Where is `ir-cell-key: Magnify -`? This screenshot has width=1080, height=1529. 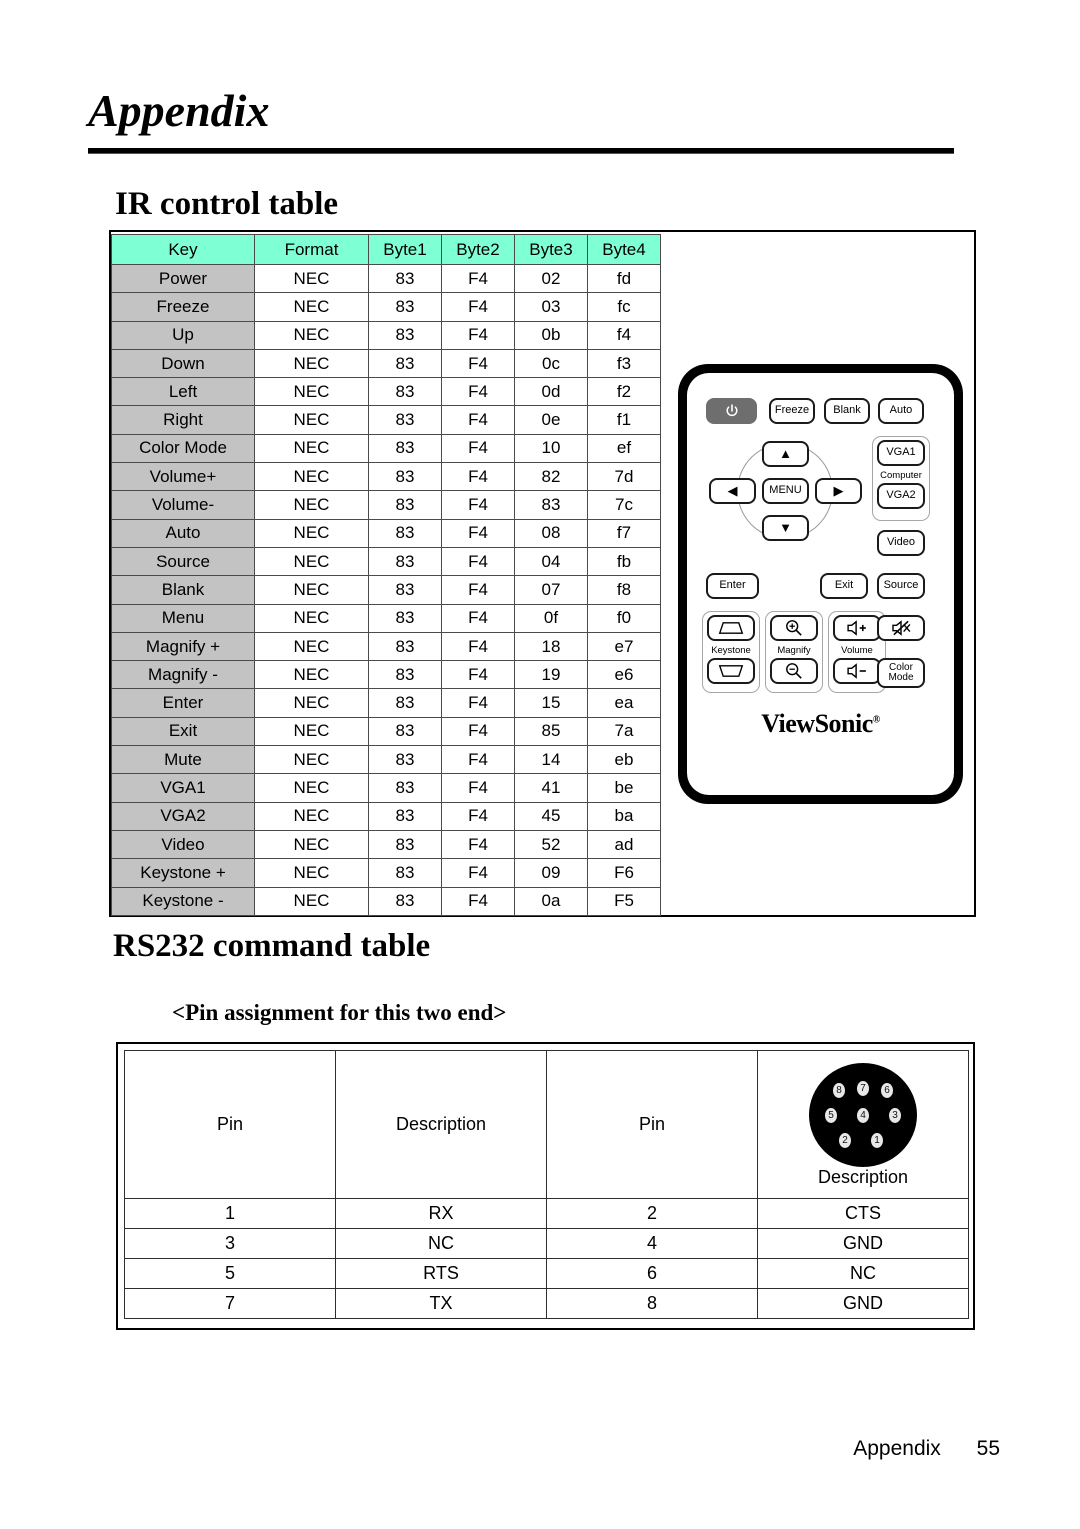
ir-cell-key: Magnify - is located at coordinates (183, 675).